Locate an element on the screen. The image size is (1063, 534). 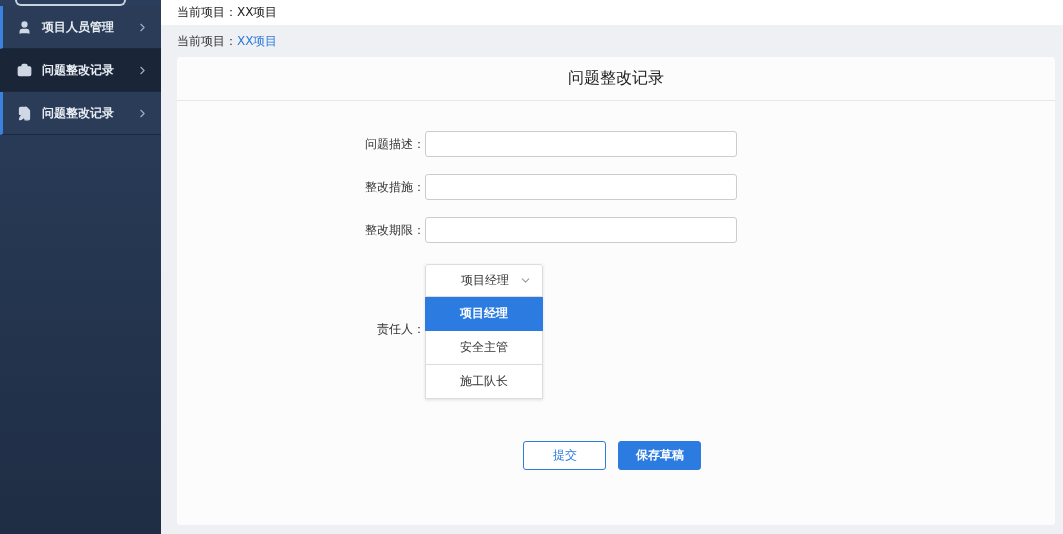
field-label: 责任人： is located at coordinates (400, 329).